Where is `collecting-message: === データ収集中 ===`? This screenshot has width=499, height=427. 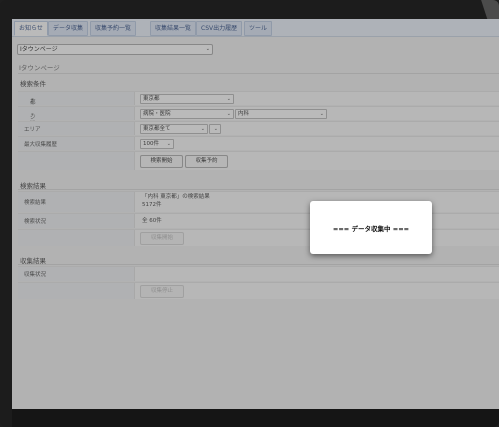
collecting-message: === データ収集中 === is located at coordinates (371, 229).